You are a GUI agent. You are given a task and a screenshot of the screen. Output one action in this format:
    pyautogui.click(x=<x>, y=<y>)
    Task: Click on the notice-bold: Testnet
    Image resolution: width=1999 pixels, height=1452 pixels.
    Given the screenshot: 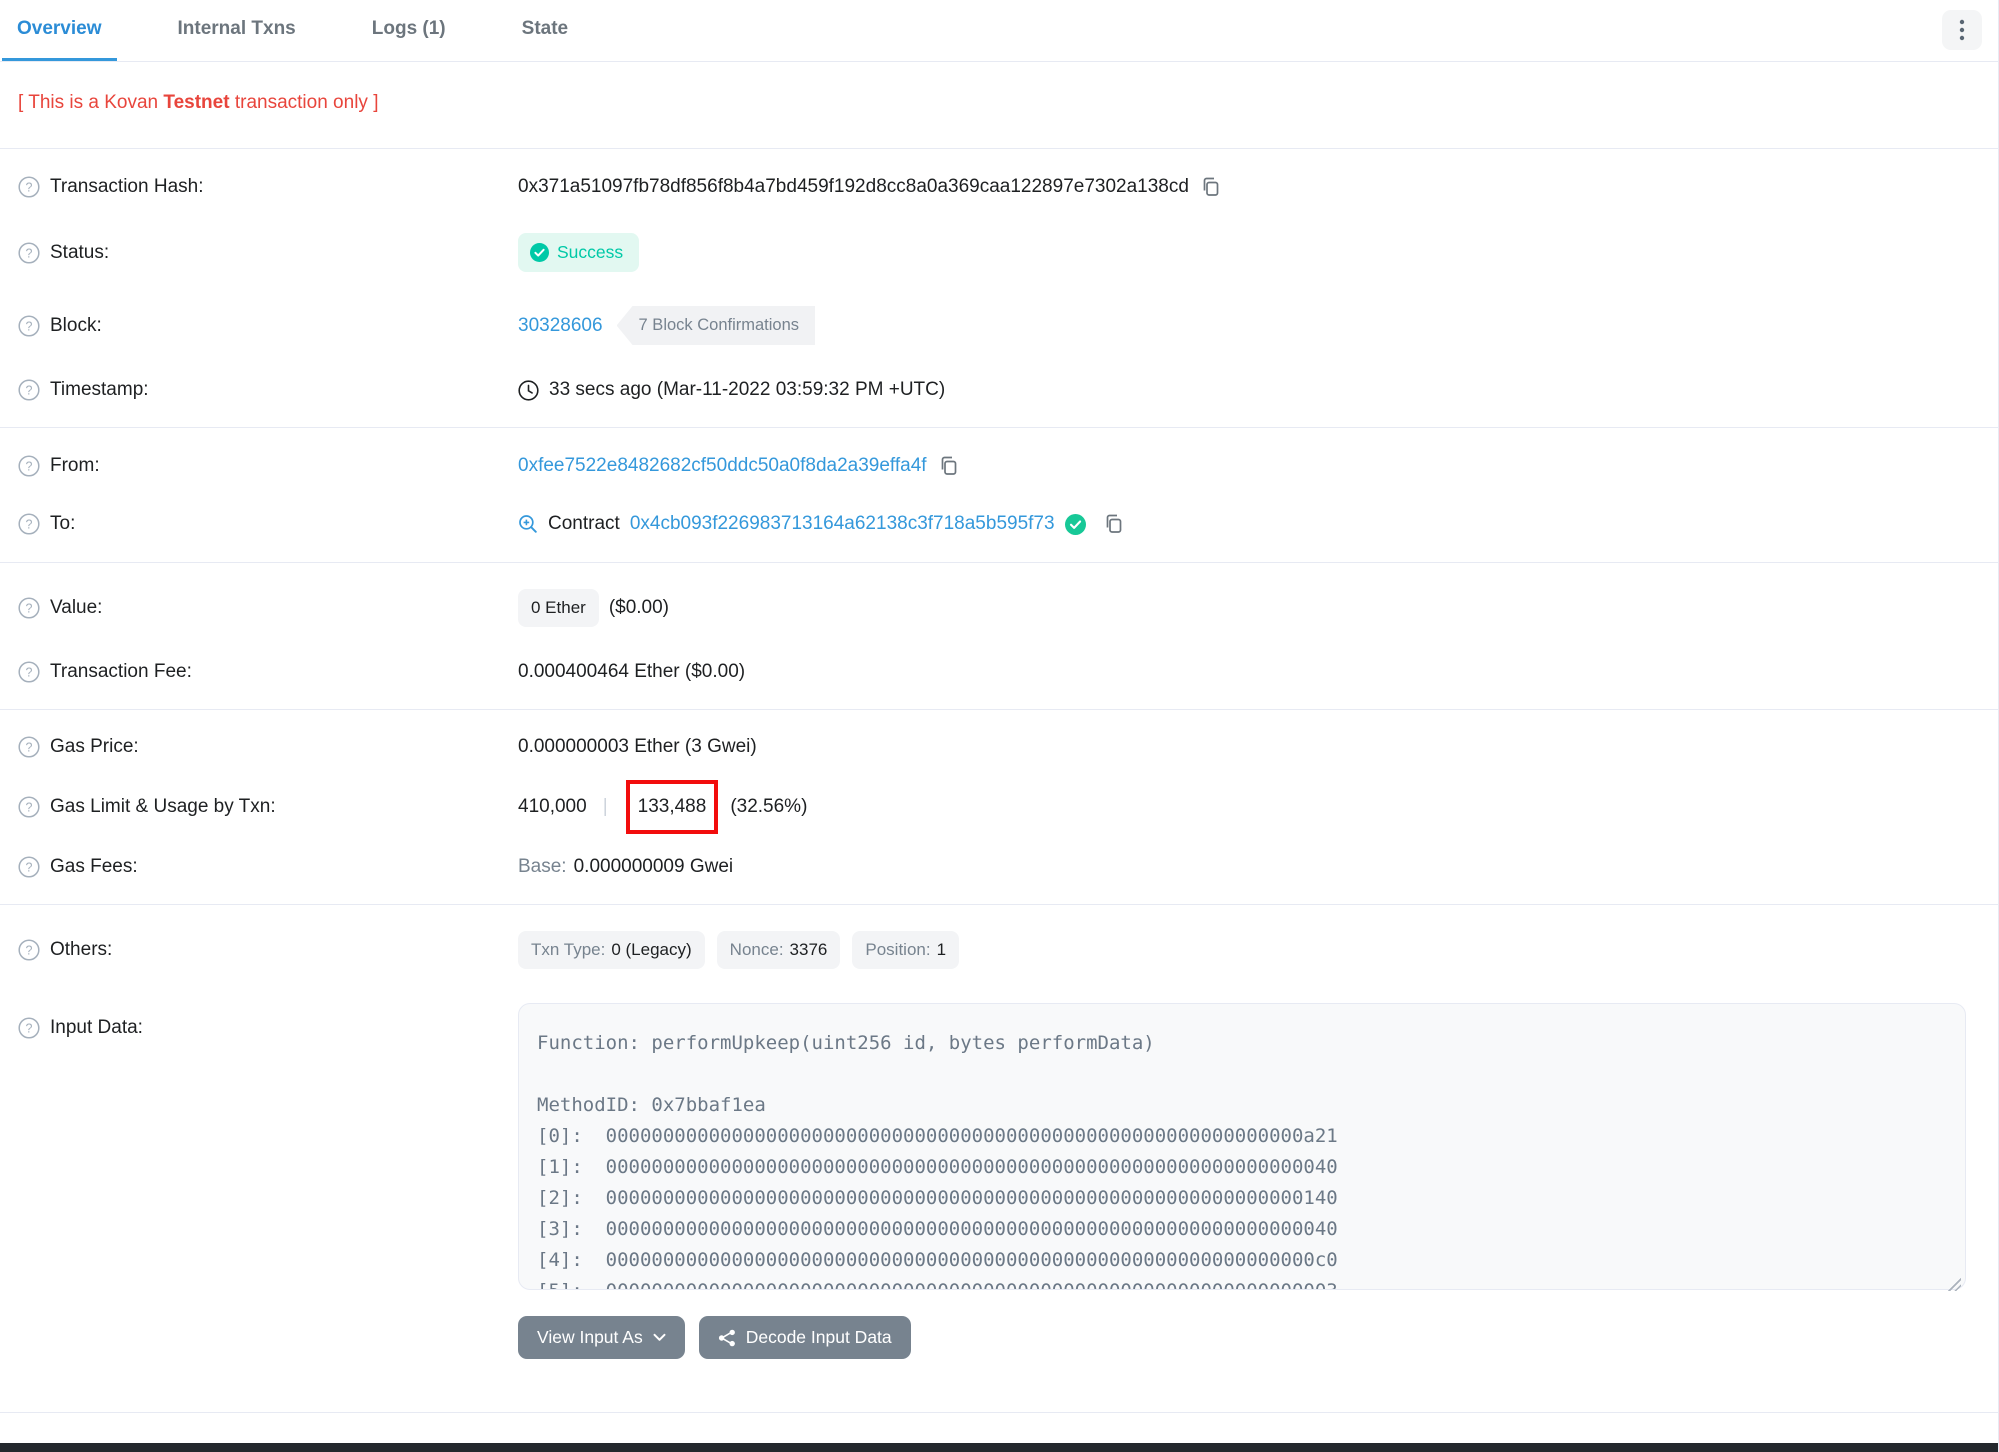 What is the action you would take?
    pyautogui.click(x=196, y=102)
    